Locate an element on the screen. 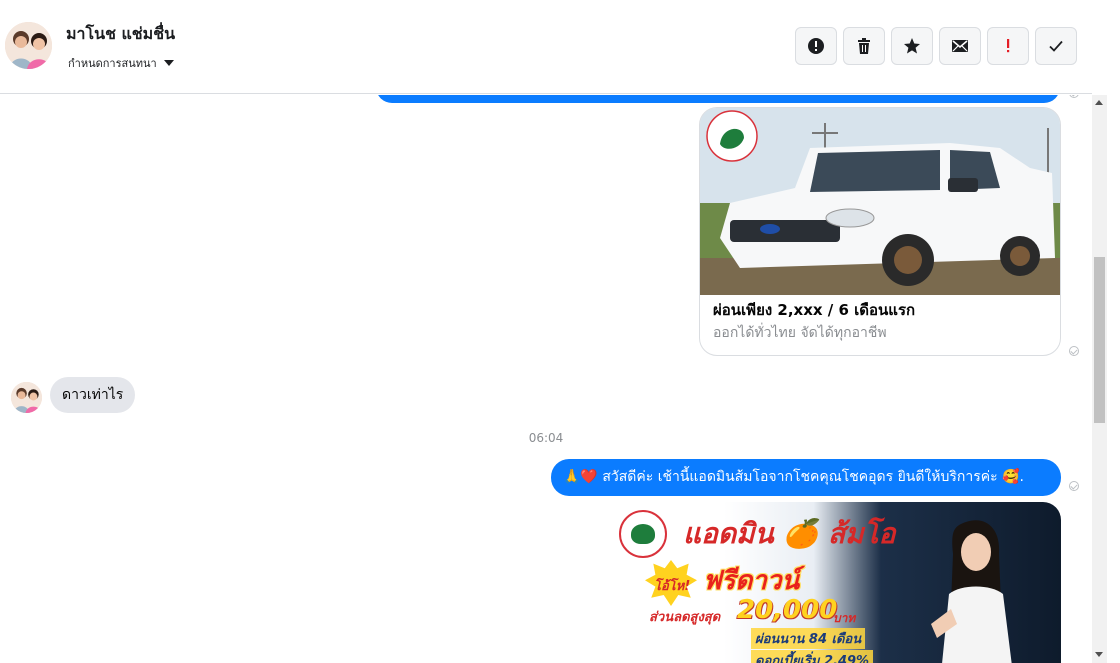 The width and height of the screenshot is (1120, 663). report-button is located at coordinates (816, 46).